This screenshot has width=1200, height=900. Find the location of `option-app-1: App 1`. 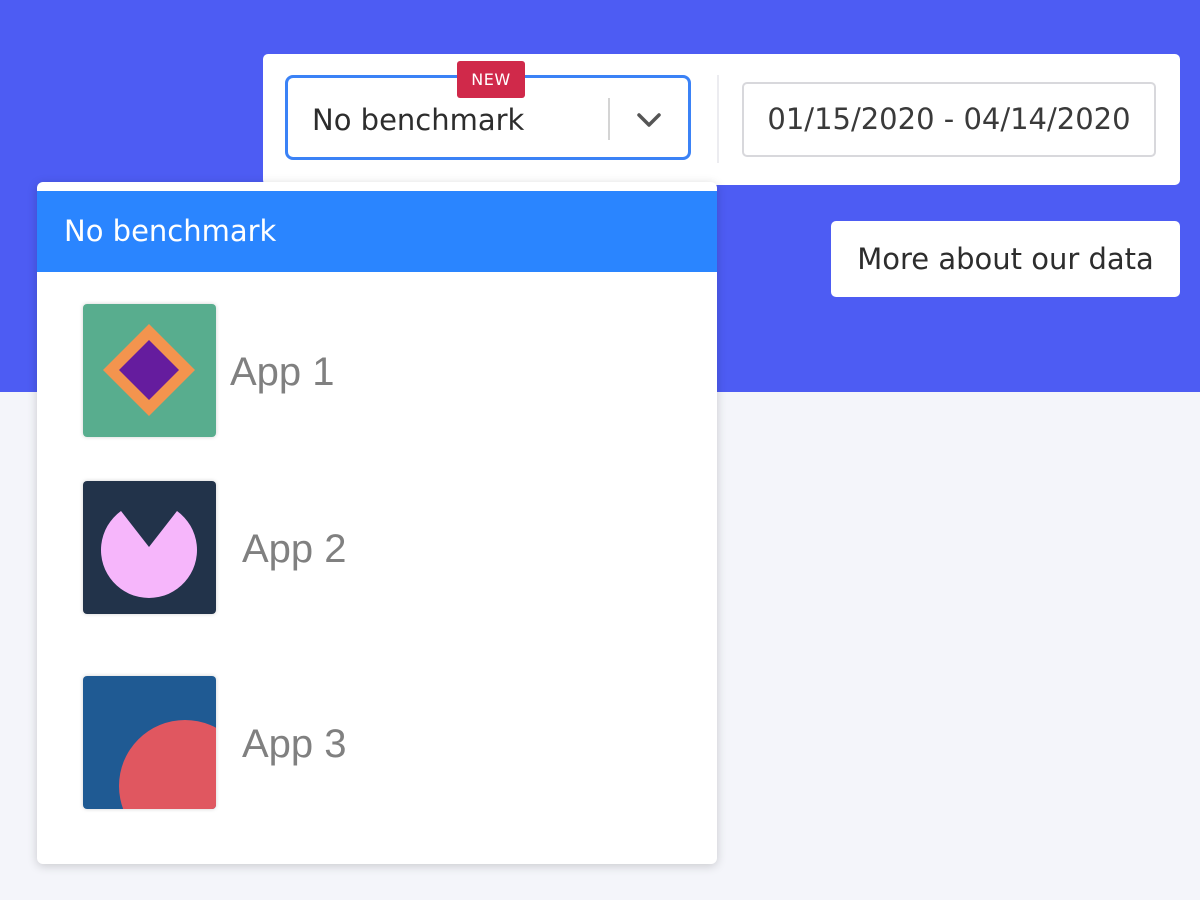

option-app-1: App 1 is located at coordinates (377, 369).